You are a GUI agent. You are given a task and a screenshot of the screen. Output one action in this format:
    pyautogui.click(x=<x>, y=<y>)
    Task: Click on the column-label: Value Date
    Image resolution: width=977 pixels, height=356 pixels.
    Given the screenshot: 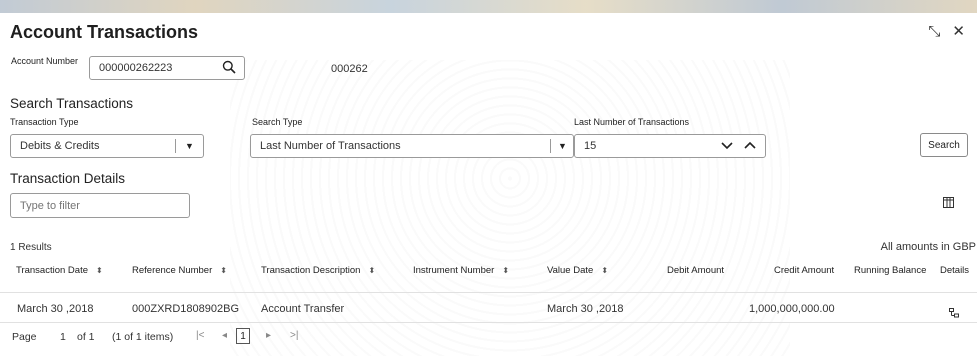 What is the action you would take?
    pyautogui.click(x=570, y=270)
    